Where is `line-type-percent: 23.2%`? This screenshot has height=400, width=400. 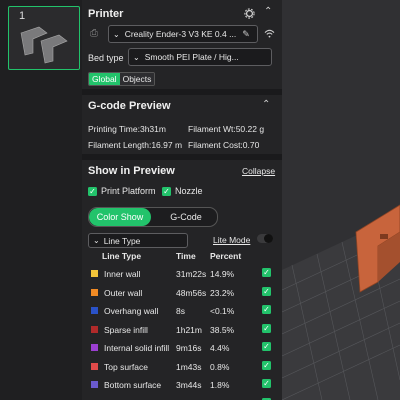 line-type-percent: 23.2% is located at coordinates (222, 292).